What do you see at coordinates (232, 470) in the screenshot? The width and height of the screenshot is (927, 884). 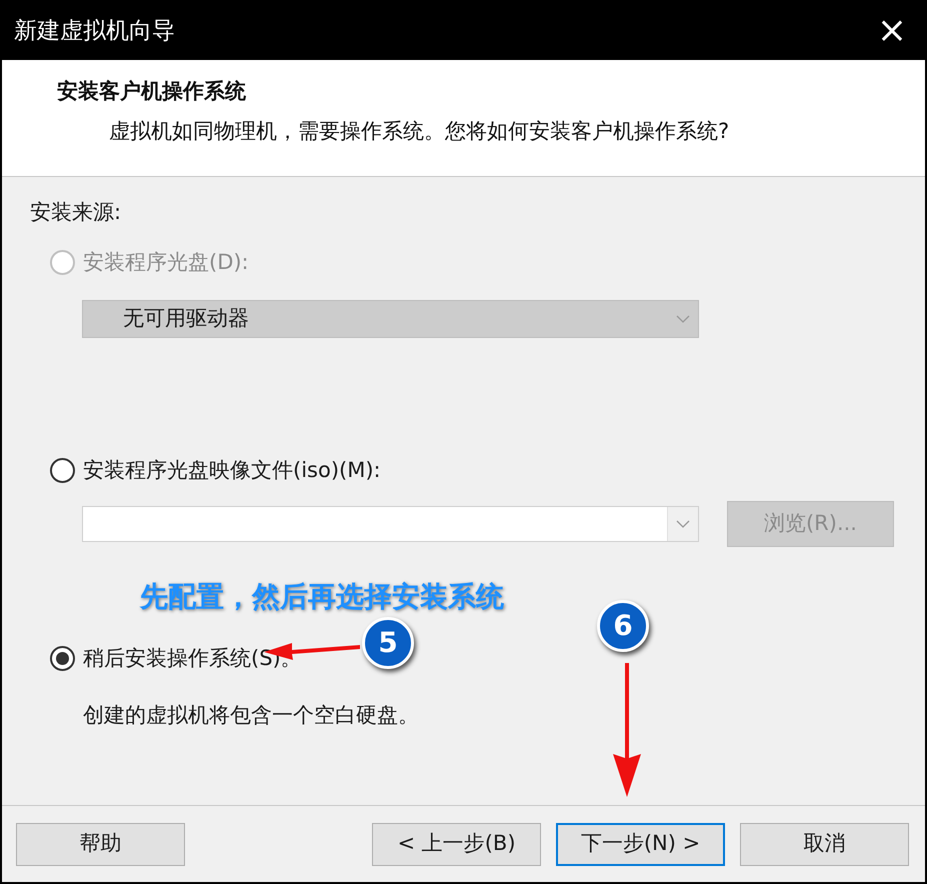 I see `radio-label: 安装程序光盘映像文件(iso)(M):` at bounding box center [232, 470].